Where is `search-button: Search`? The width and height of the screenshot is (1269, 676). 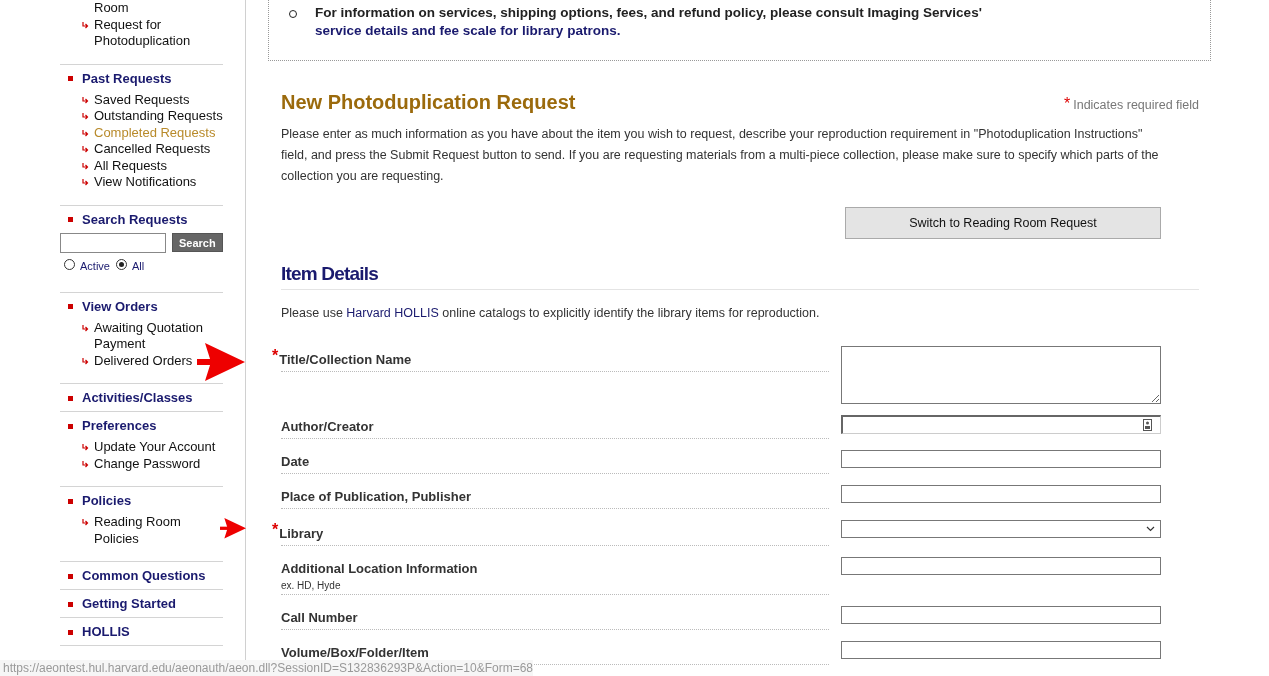 search-button: Search is located at coordinates (197, 242).